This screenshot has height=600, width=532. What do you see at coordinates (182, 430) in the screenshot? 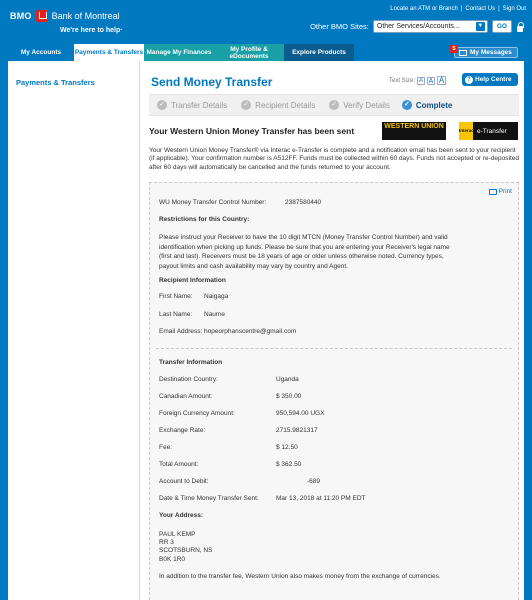
I see `exchange-rate-label: Exchange Rate:` at bounding box center [182, 430].